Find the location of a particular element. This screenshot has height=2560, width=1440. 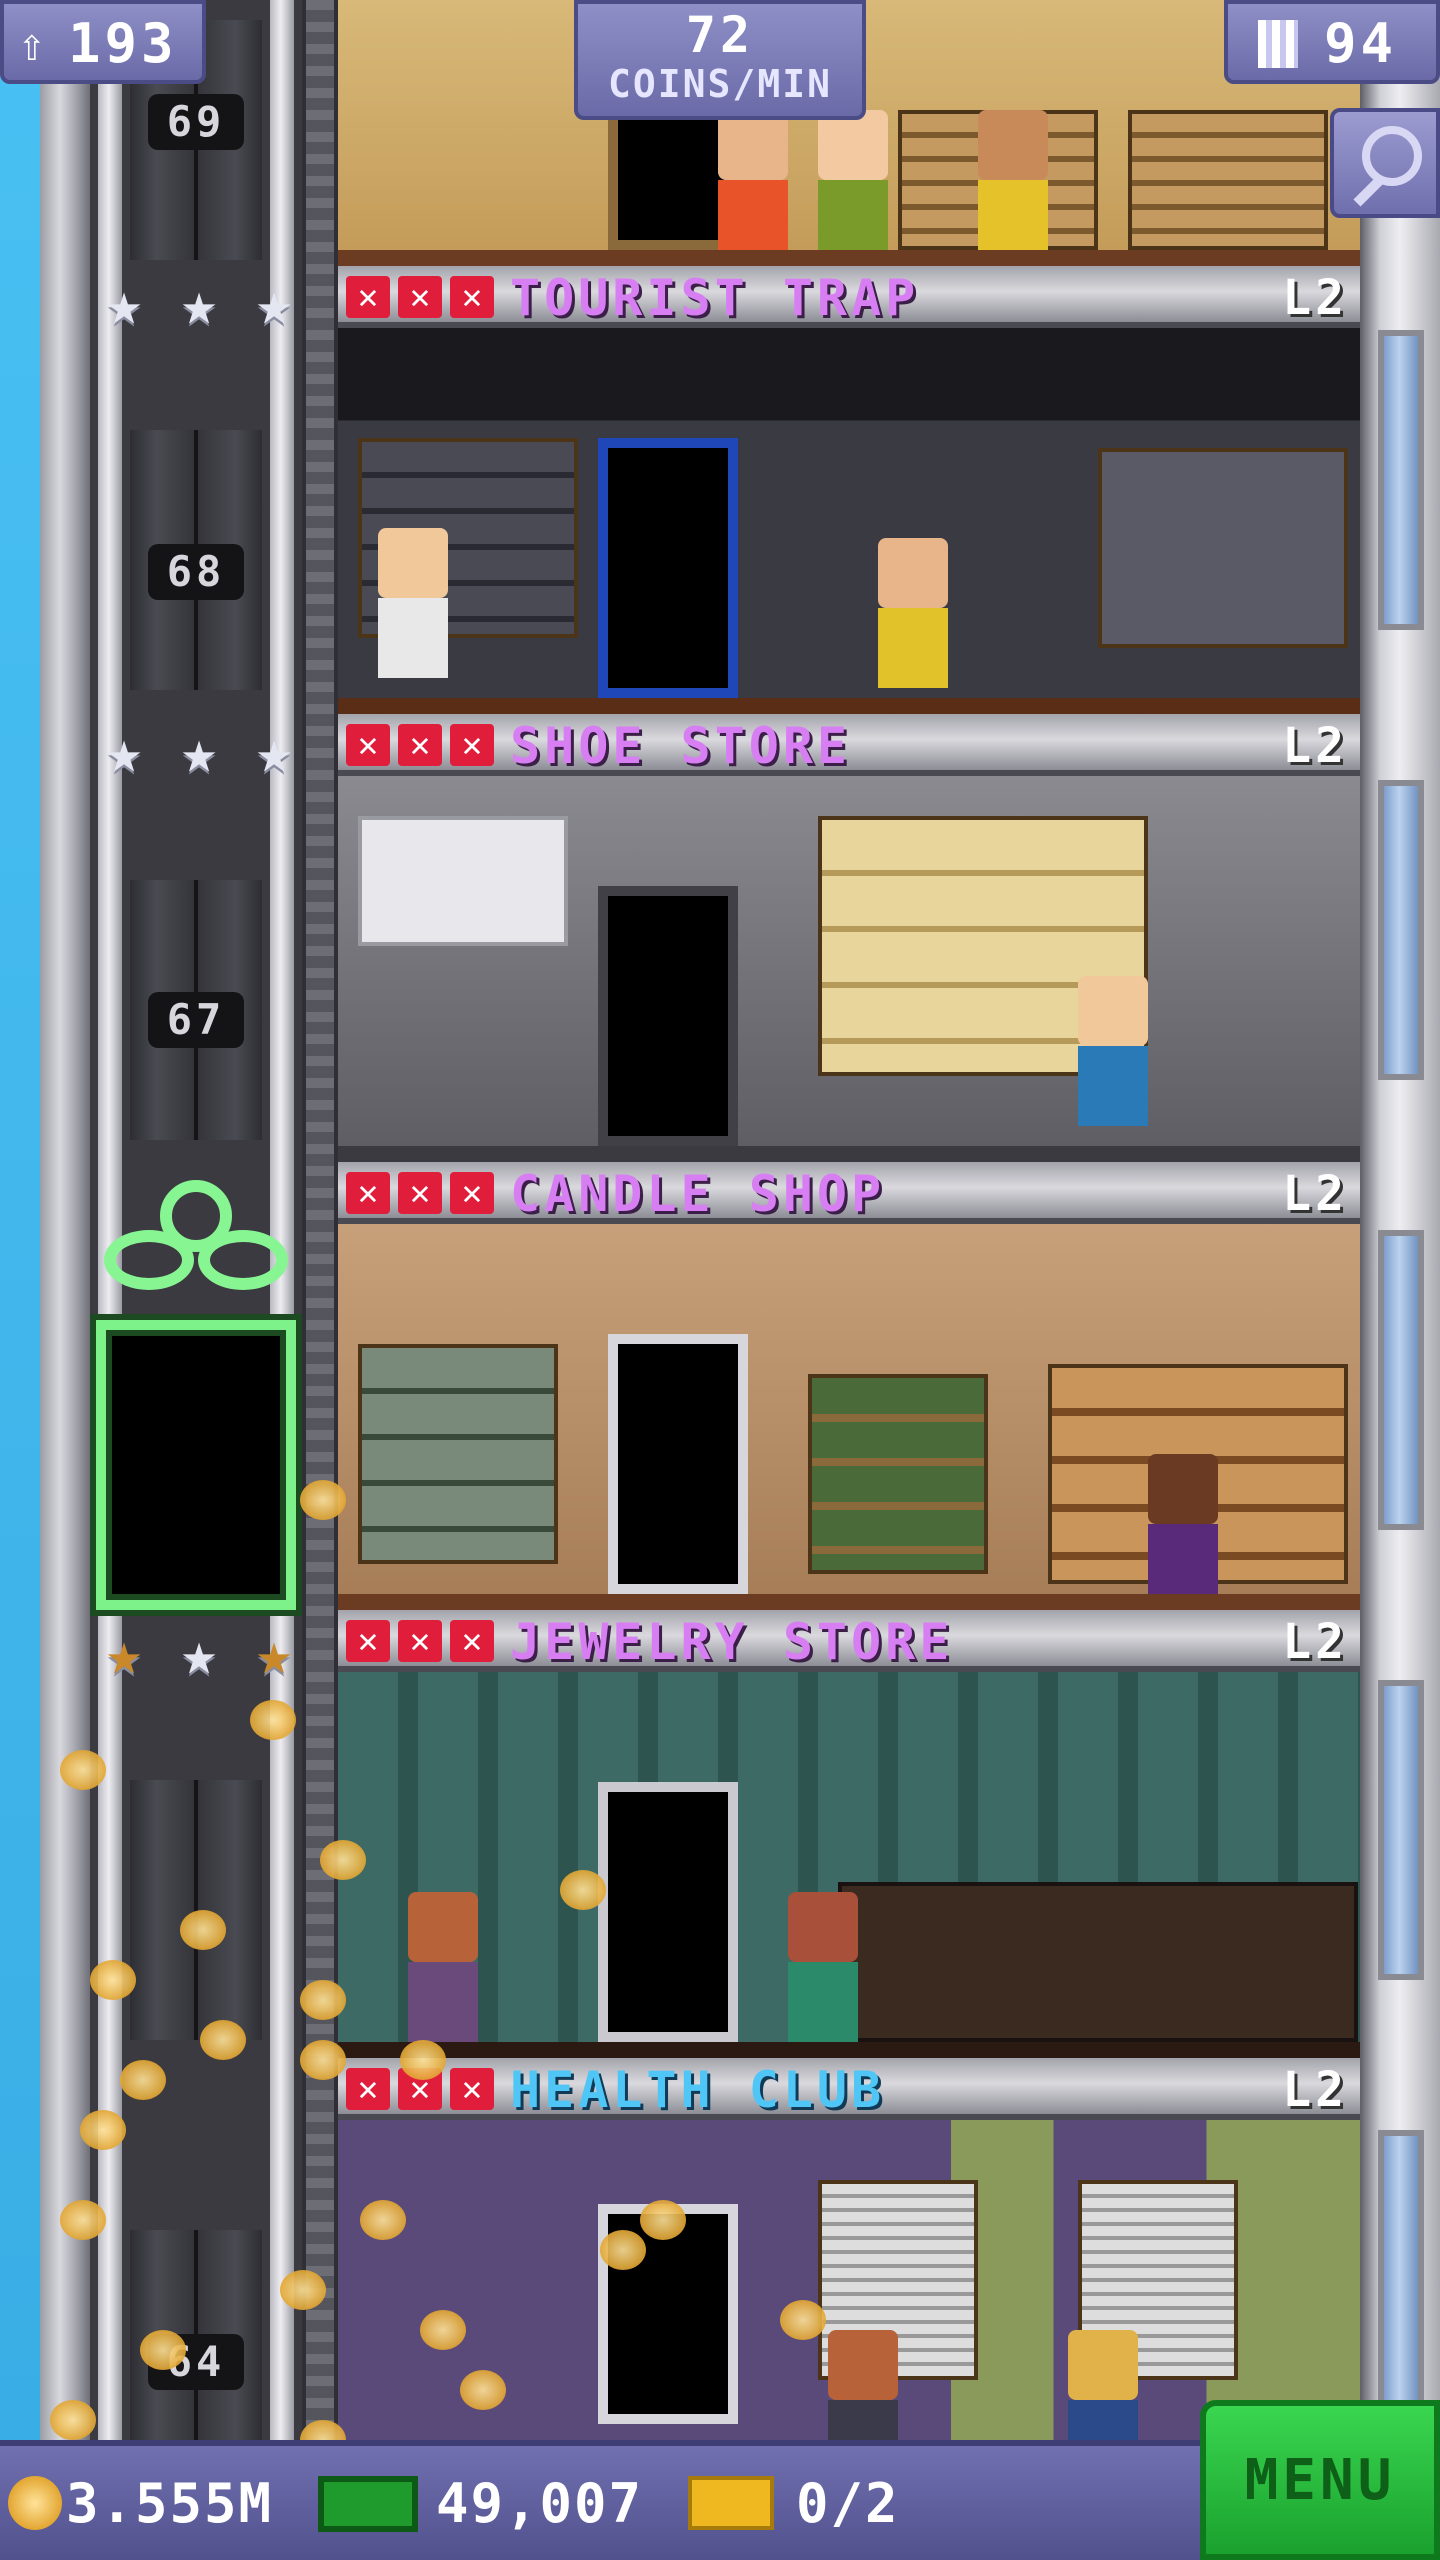

tower-left-pillar is located at coordinates (65, 1220).